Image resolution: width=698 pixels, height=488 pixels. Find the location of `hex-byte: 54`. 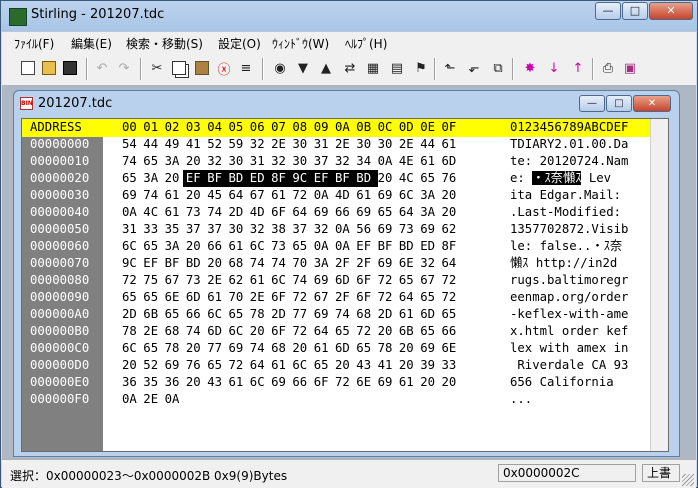

hex-byte: 54 is located at coordinates (133, 144).